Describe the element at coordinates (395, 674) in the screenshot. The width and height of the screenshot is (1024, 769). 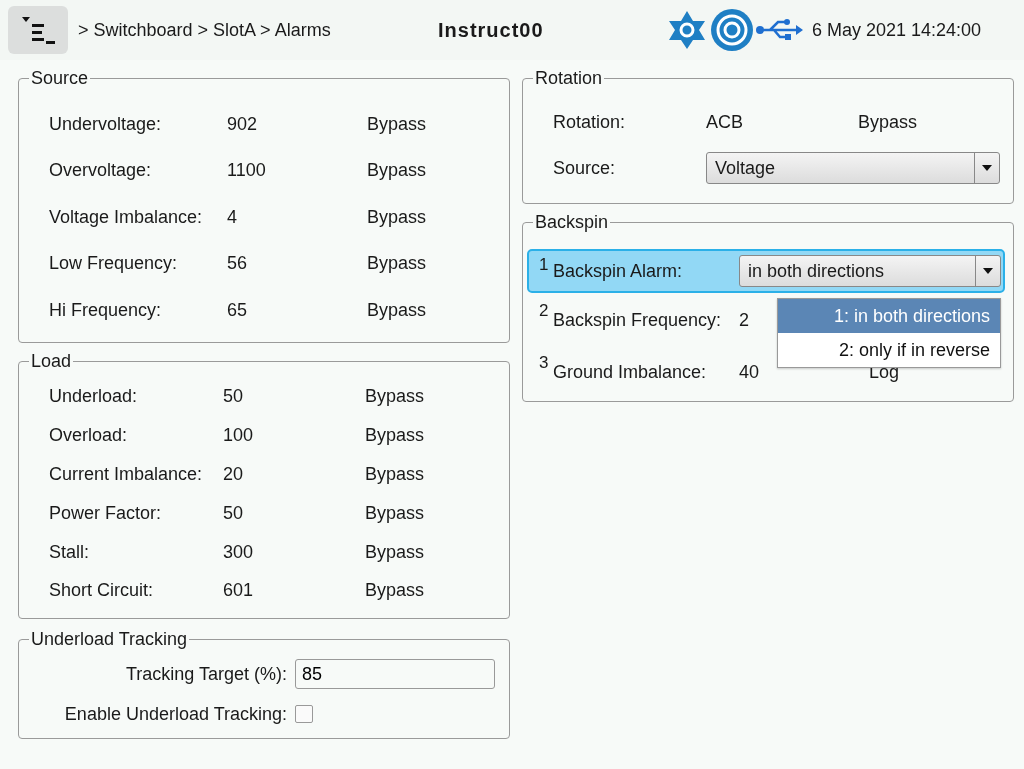
I see `tracking-target-field: 85` at that location.